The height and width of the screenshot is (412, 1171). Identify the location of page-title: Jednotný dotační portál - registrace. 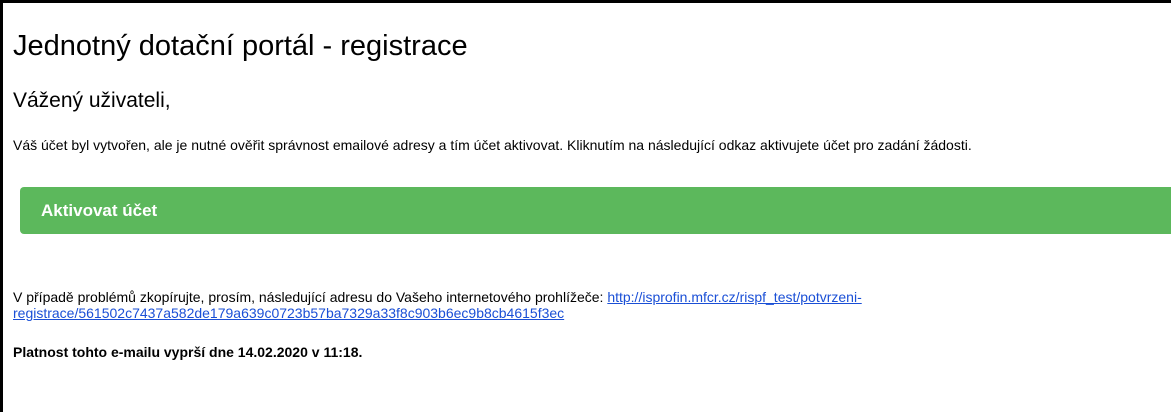
(240, 46).